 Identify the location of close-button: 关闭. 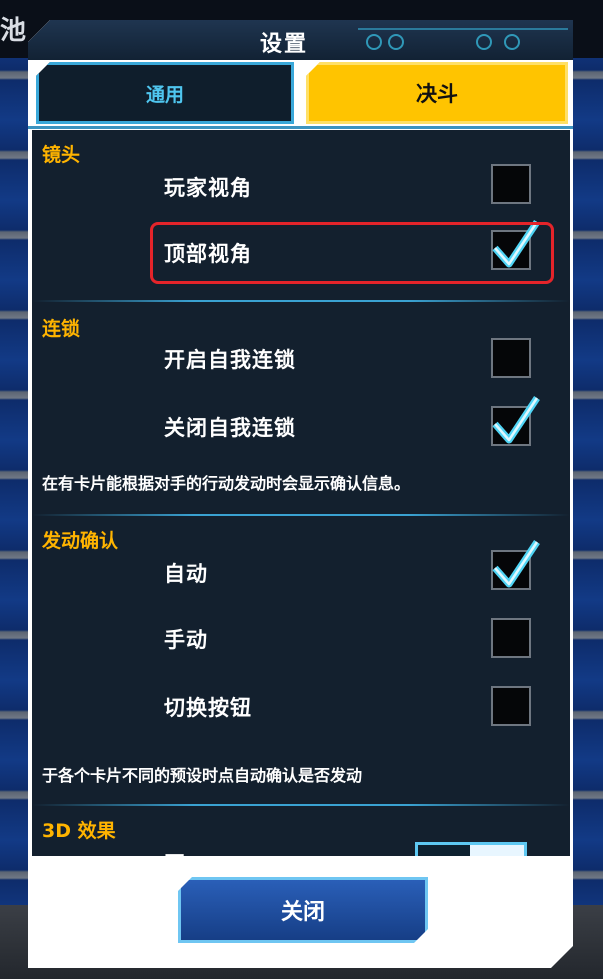
(303, 910).